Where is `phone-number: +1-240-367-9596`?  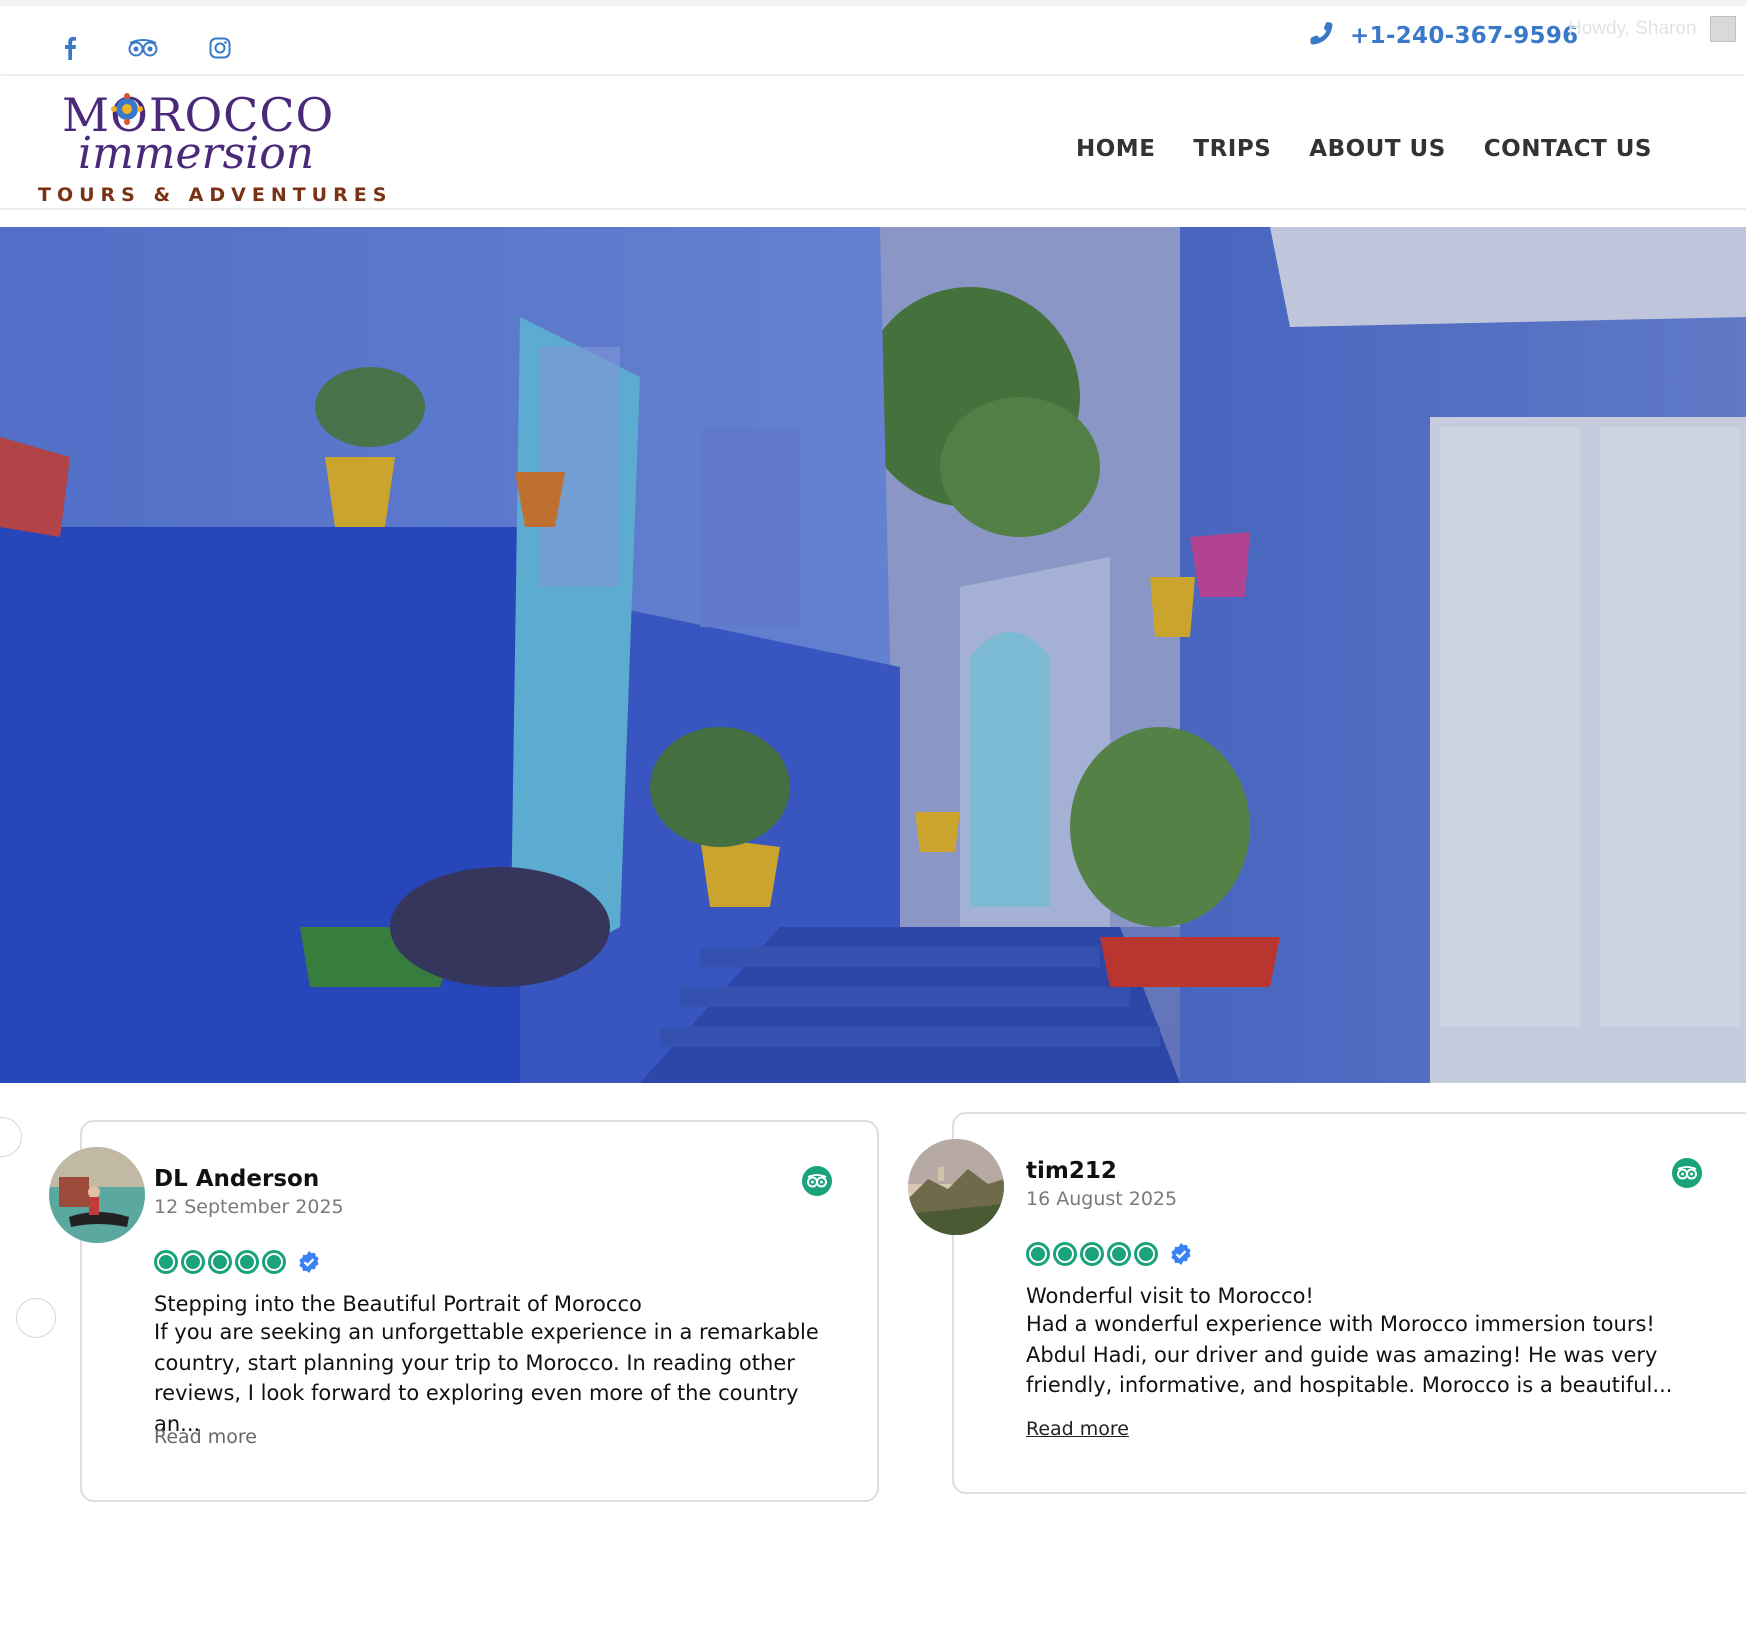
phone-number: +1-240-367-9596 is located at coordinates (1464, 36).